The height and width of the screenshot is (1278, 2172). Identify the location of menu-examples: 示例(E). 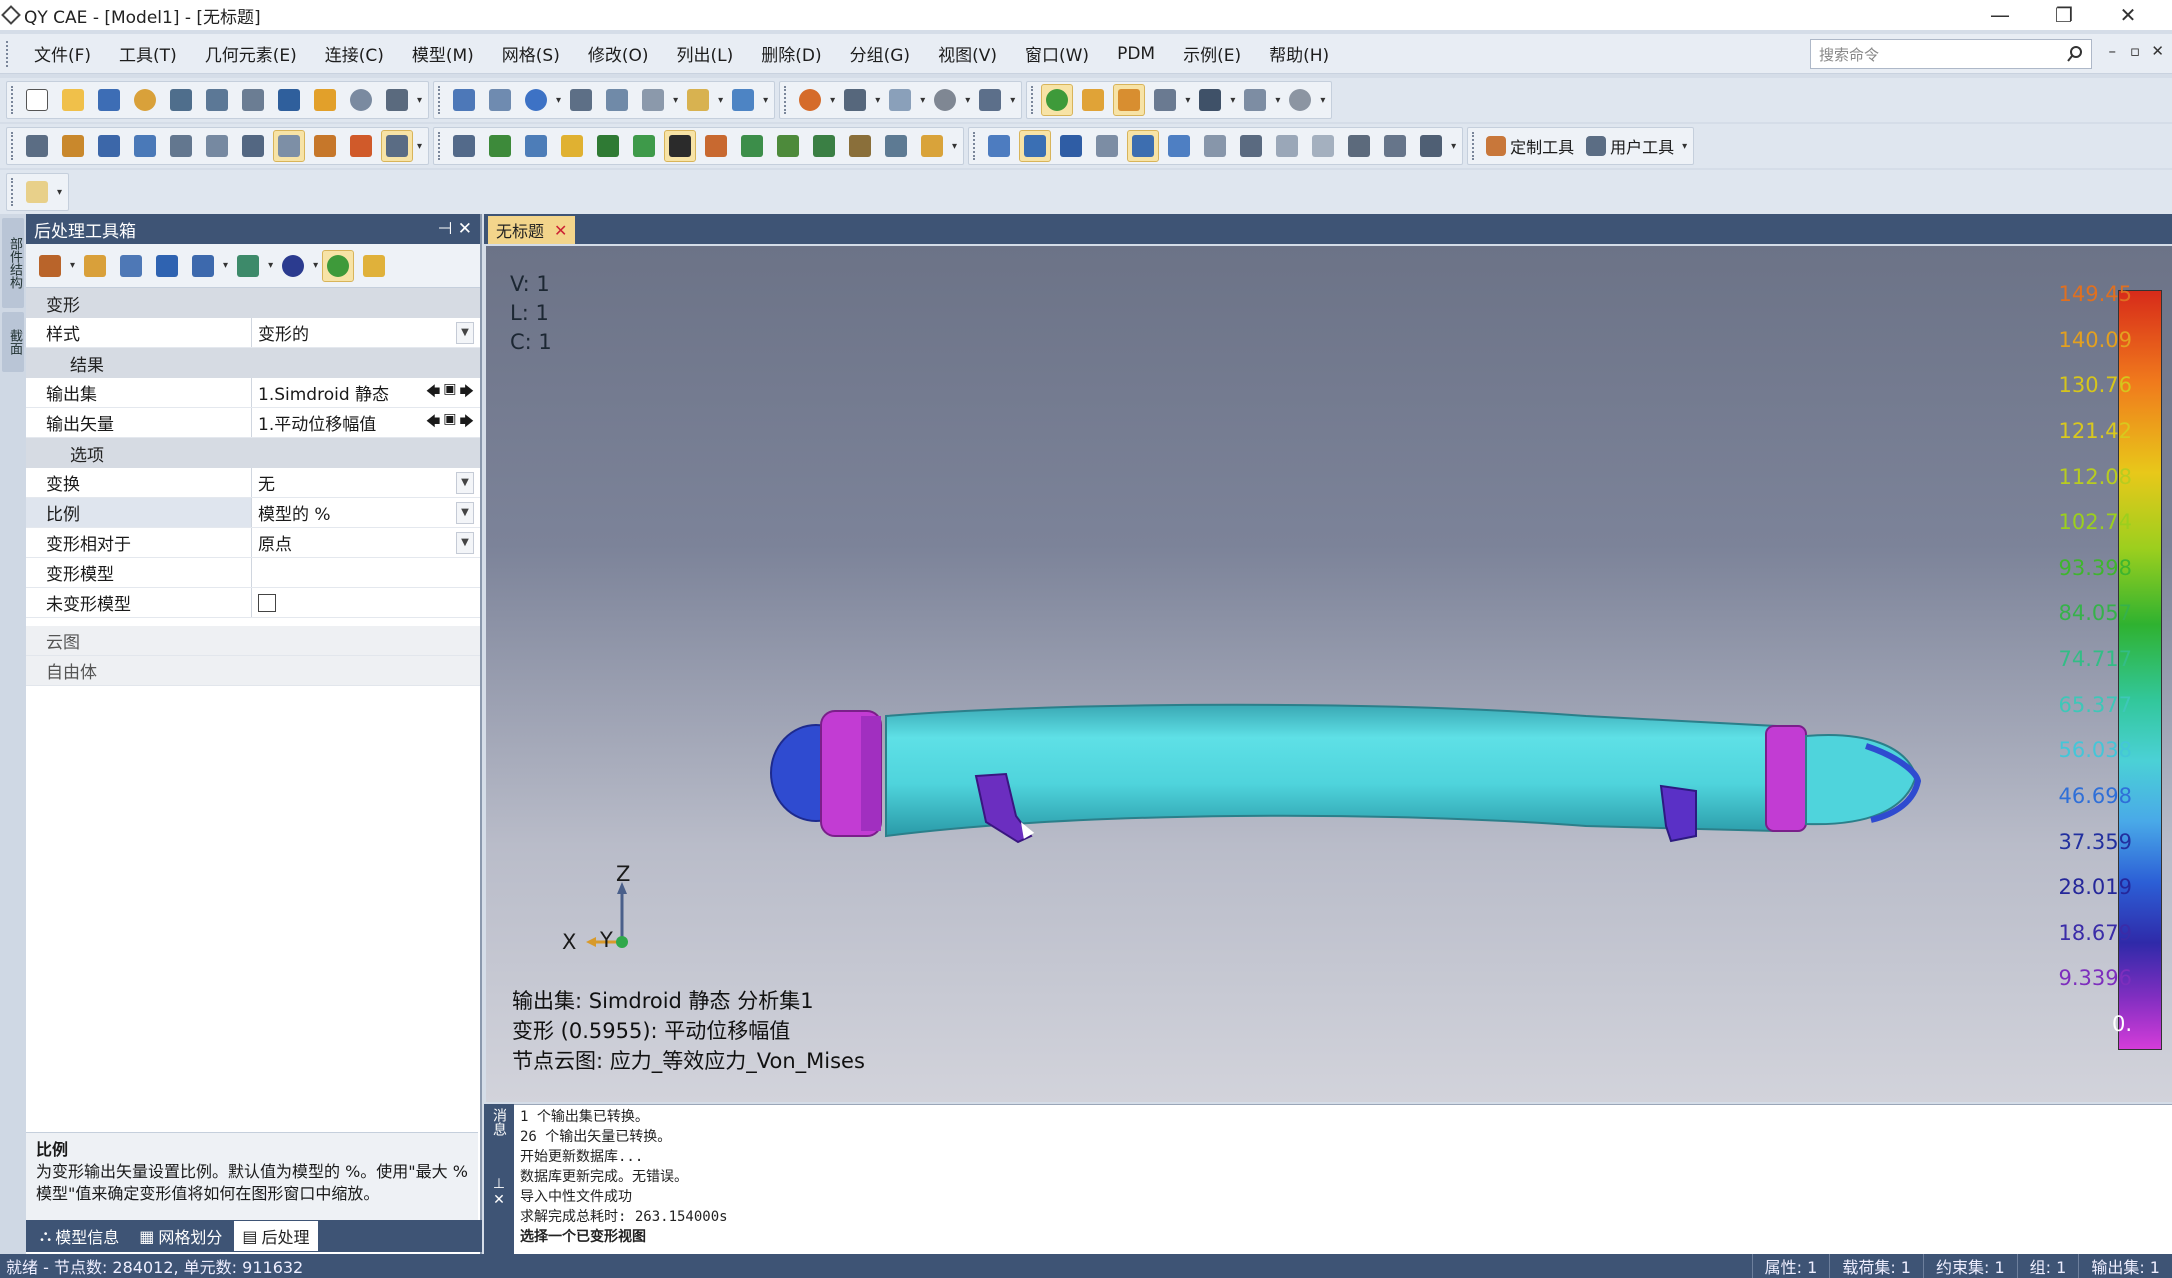
(1212, 53).